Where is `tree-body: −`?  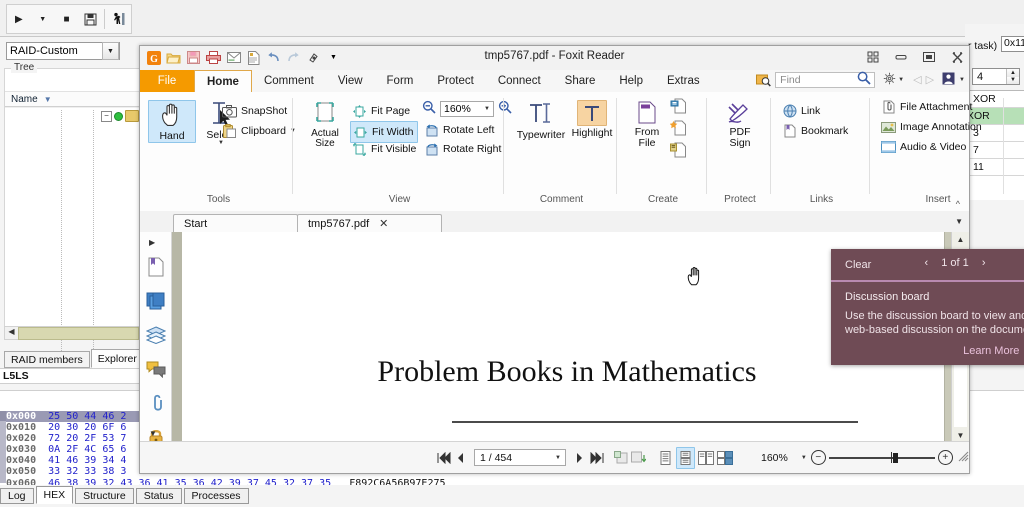
tree-body: − is located at coordinates (72, 238).